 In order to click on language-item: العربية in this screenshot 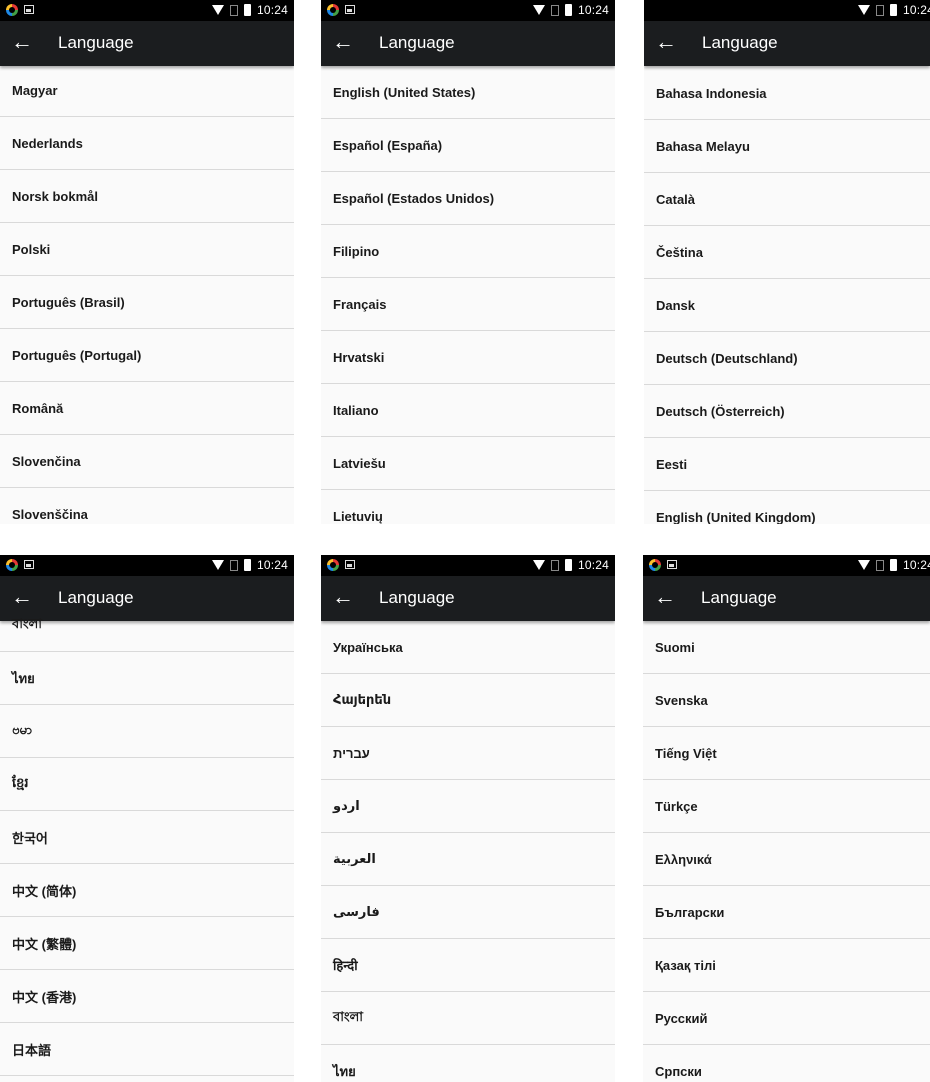, I will do `click(468, 859)`.